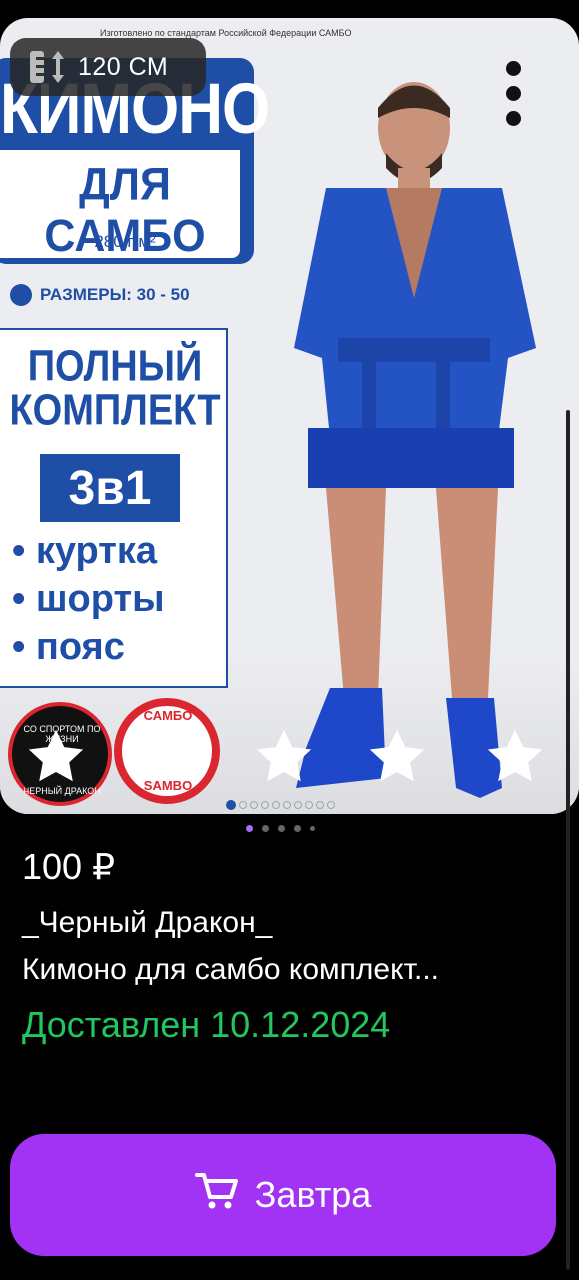  Describe the element at coordinates (216, 1195) in the screenshot. I see `cart-icon` at that location.